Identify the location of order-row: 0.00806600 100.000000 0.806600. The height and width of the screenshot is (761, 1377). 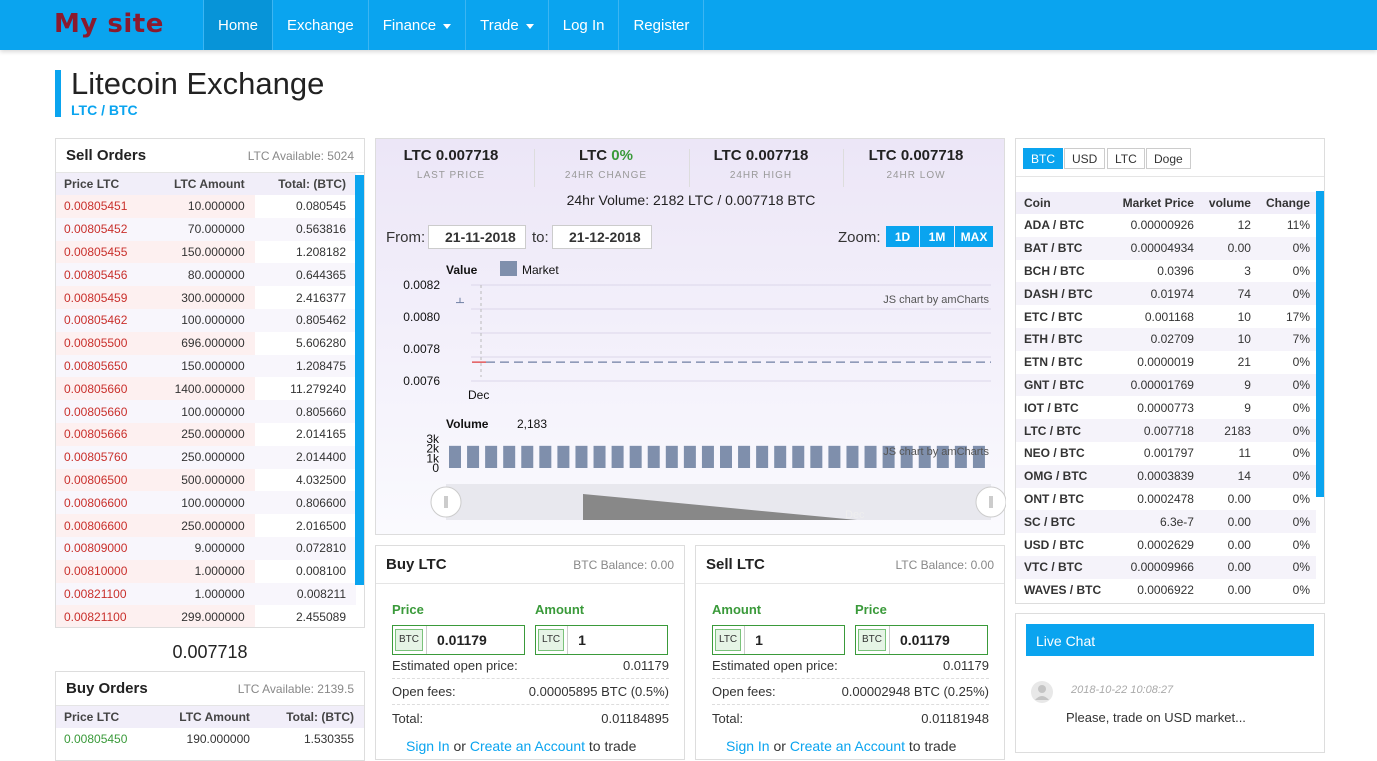
(206, 503).